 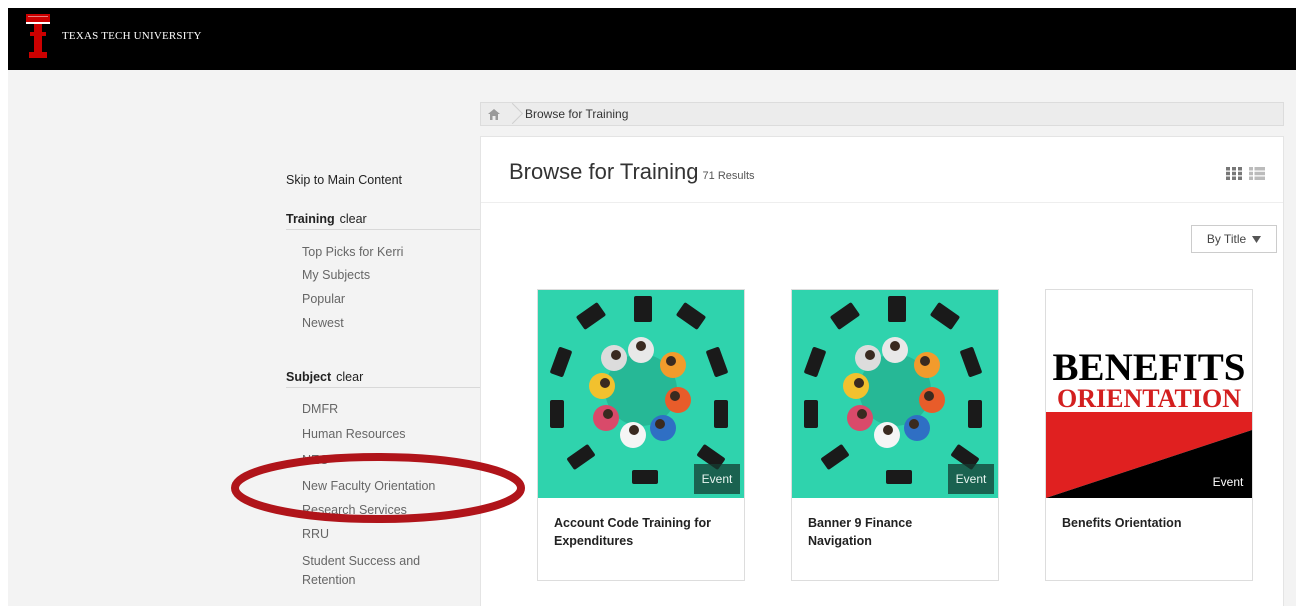 I want to click on card-title-line1: Benefits Orientation, so click(x=1122, y=523).